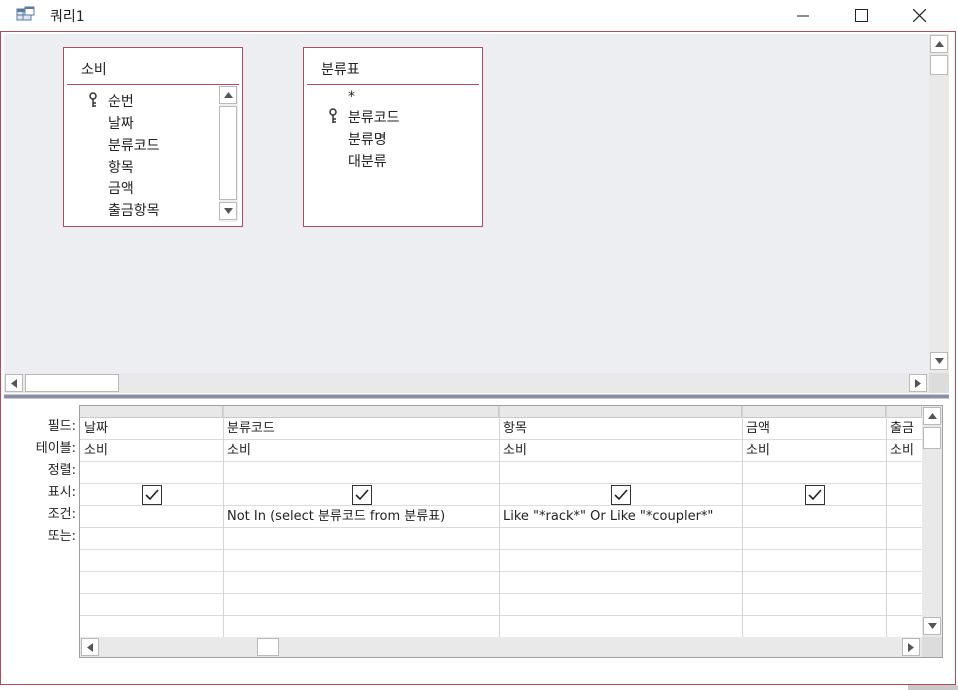 This screenshot has height=690, width=958. Describe the element at coordinates (61, 470) in the screenshot. I see `row-label-sort: 정렬:` at that location.